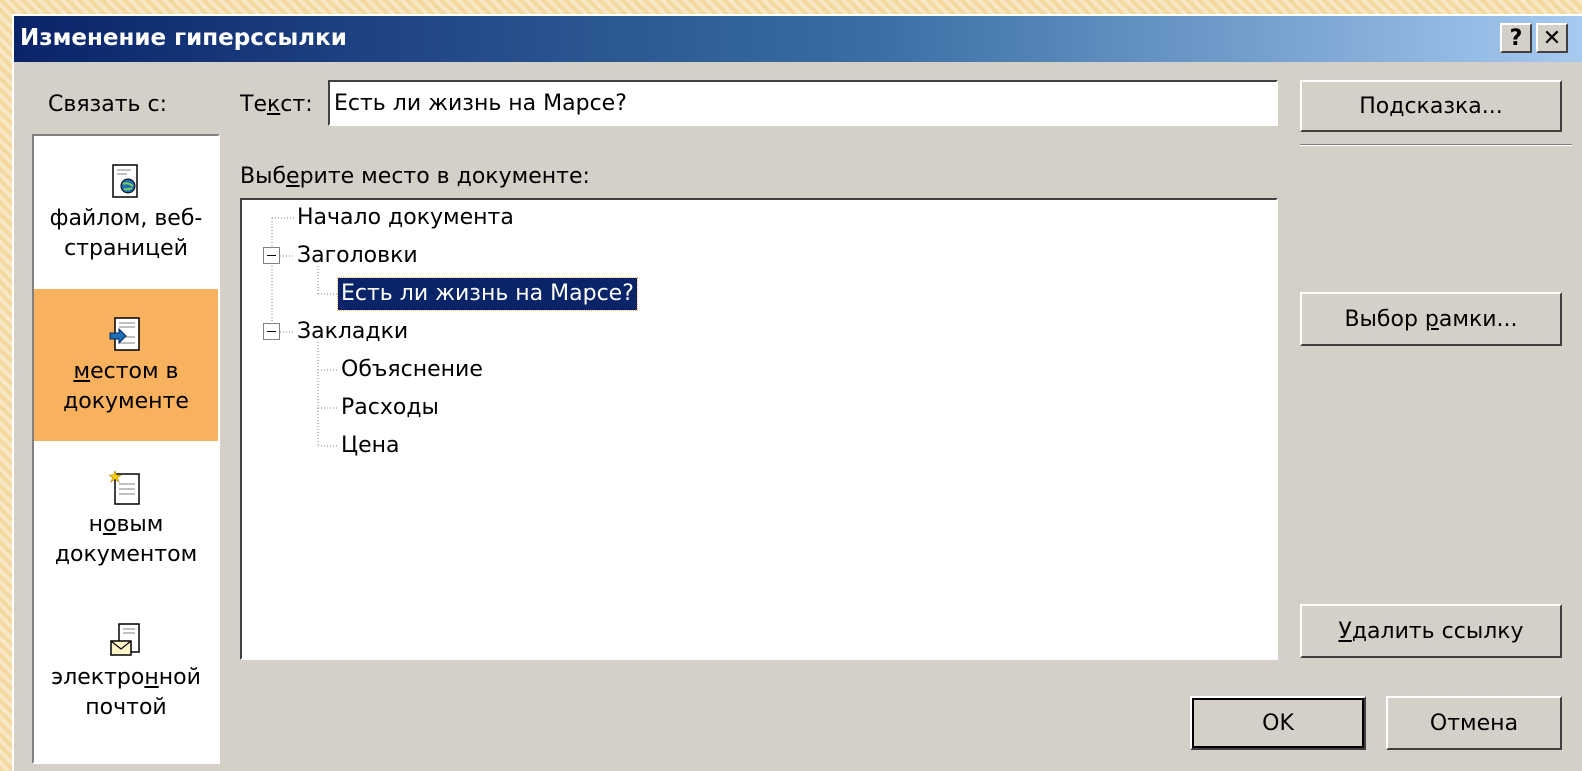  Describe the element at coordinates (271, 331) in the screenshot. I see `bookmarks-collapse-toggle` at that location.